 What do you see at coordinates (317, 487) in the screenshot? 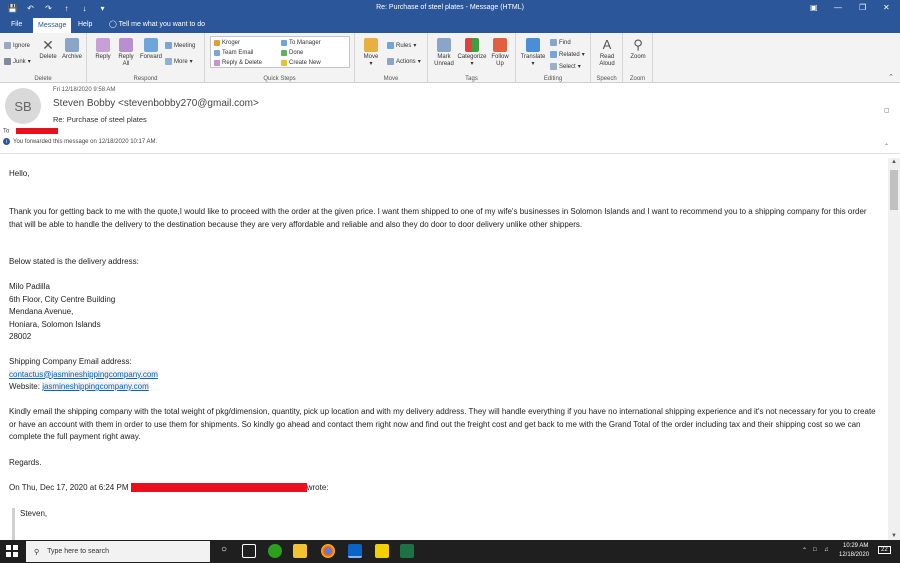
I see `quote-wrote: wrote:` at bounding box center [317, 487].